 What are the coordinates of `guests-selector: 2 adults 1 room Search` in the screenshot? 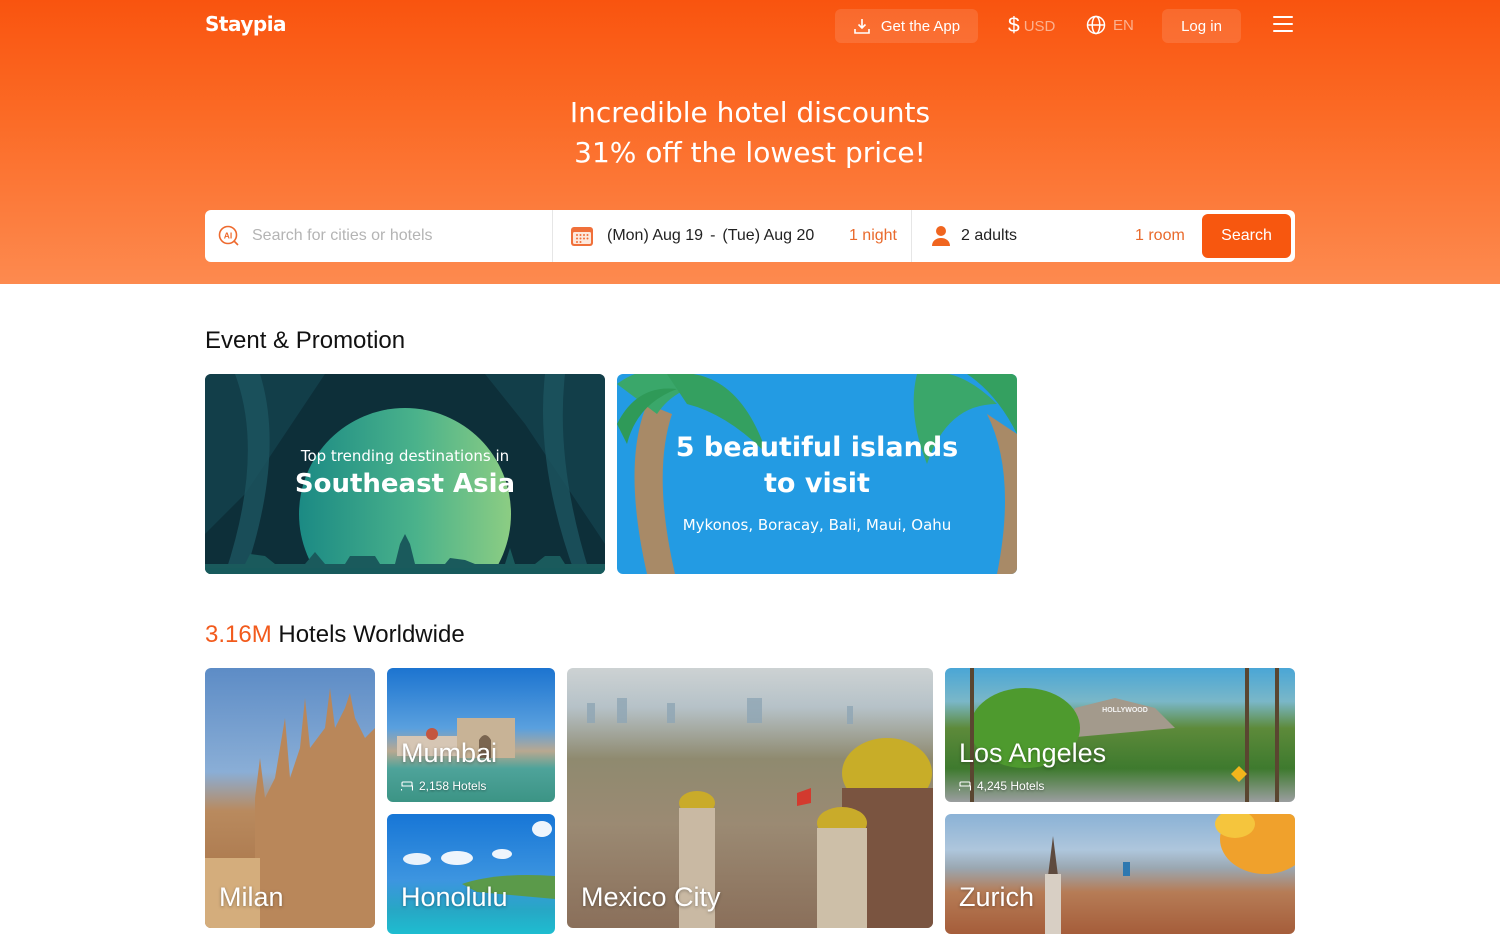 It's located at (1104, 236).